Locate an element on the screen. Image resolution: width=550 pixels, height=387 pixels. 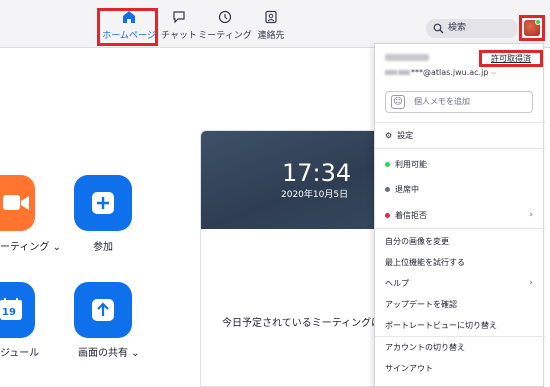
clock-banner: 17:34 2020年10月5日 is located at coordinates (290, 180).